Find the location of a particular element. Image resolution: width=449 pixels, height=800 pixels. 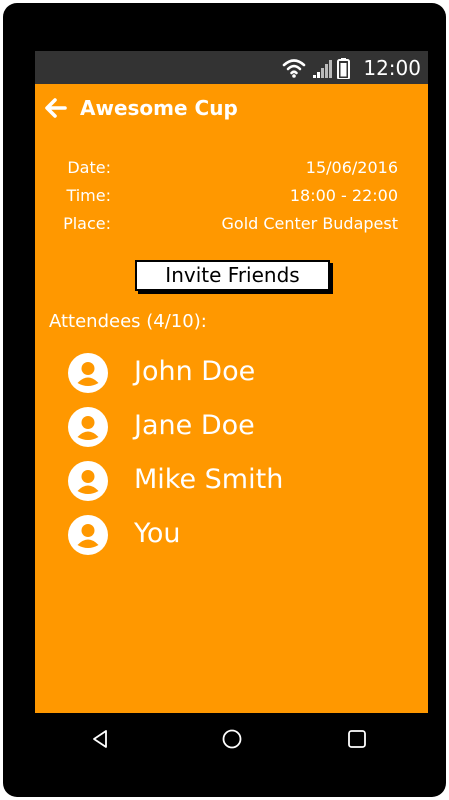

app-header: Awesome Cup is located at coordinates (231, 109).